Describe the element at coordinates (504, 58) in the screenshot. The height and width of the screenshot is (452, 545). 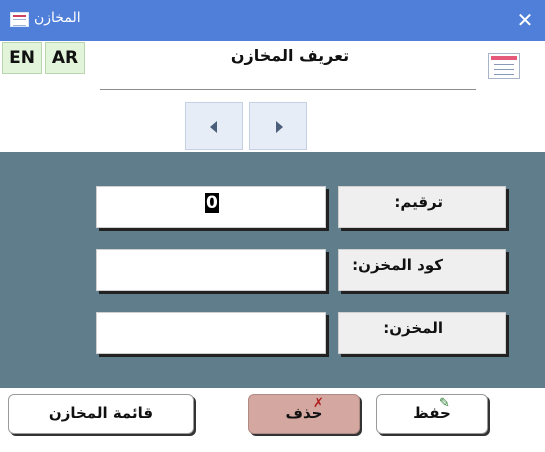
I see `form-icon-header` at that location.